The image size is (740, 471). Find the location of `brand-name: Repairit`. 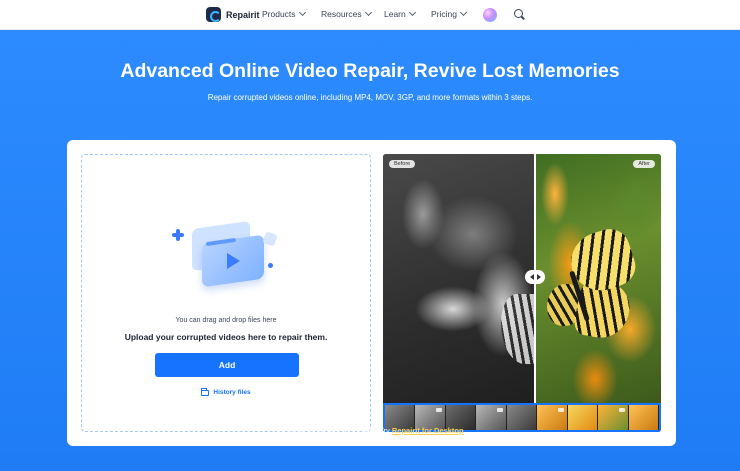

brand-name: Repairit is located at coordinates (243, 14).